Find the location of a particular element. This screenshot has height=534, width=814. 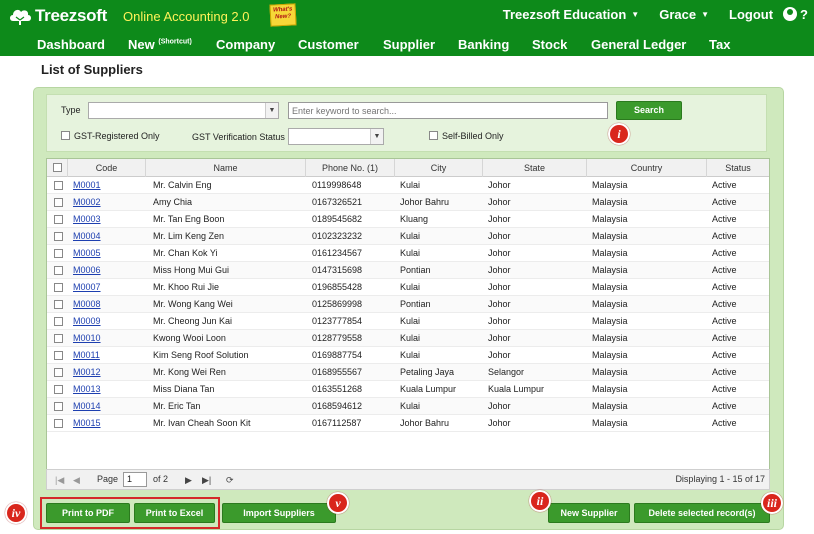

prev-page-icon: ◀ is located at coordinates (76, 480).